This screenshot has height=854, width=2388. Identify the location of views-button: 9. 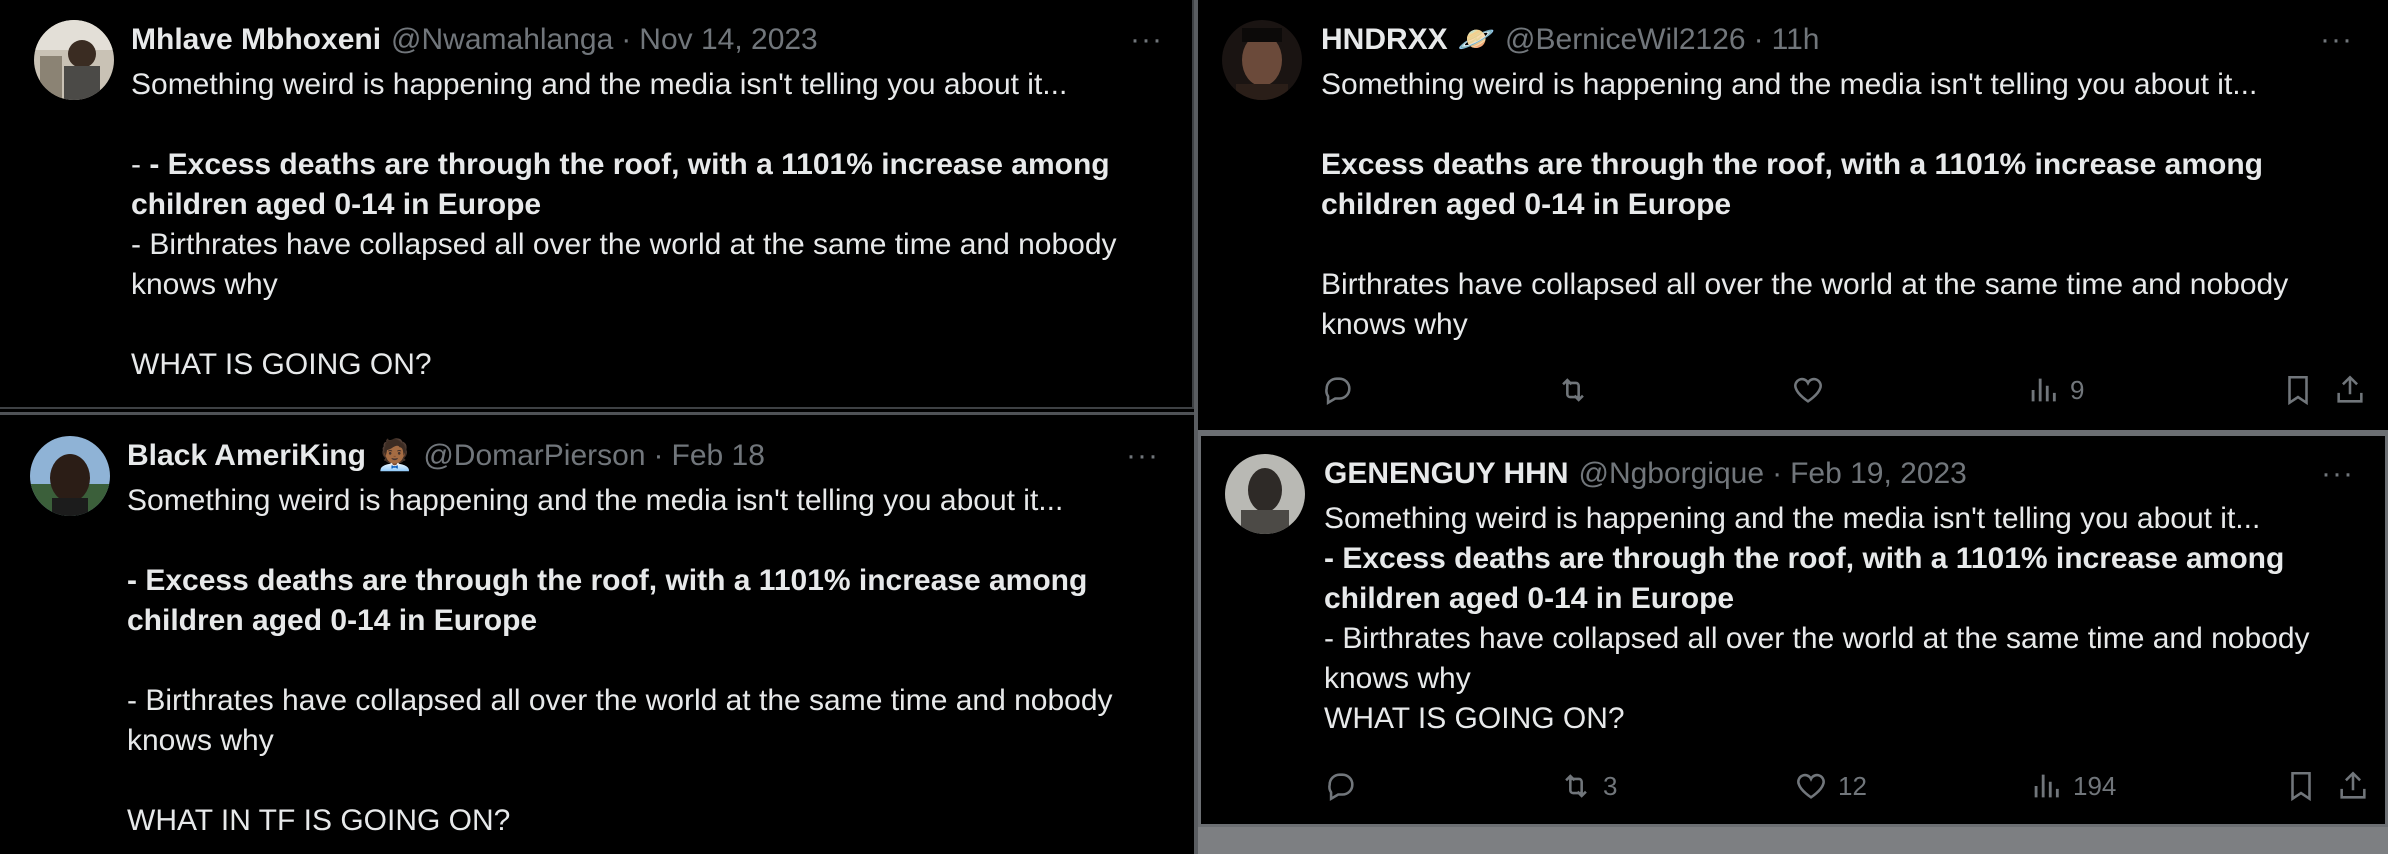
(2055, 390).